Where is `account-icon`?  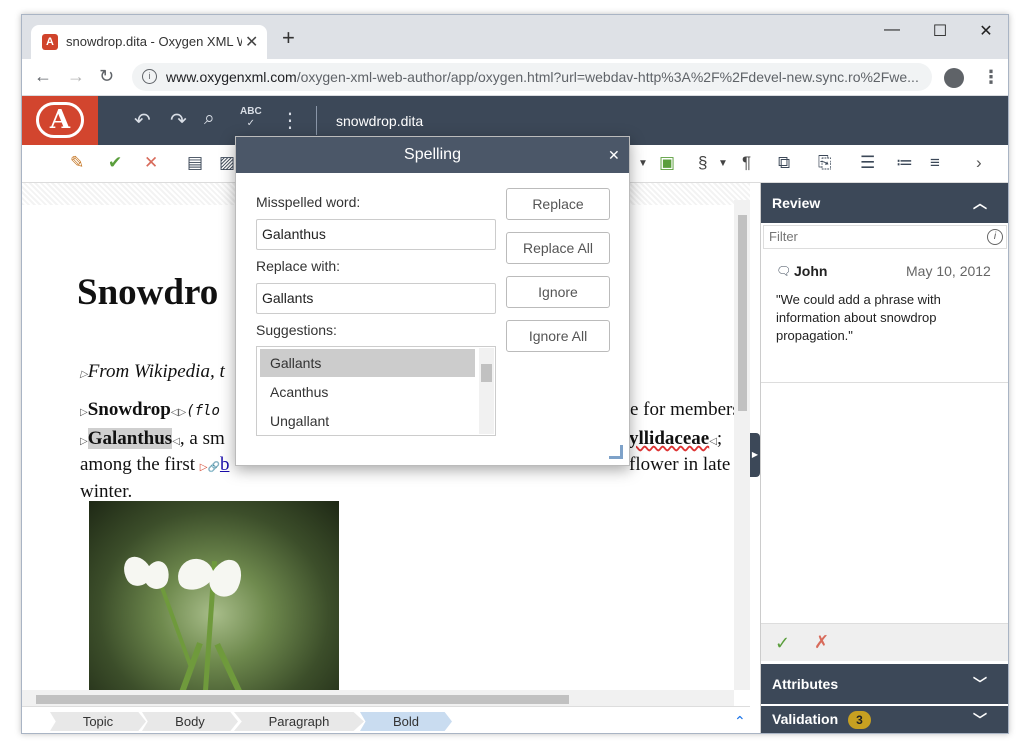 account-icon is located at coordinates (954, 78).